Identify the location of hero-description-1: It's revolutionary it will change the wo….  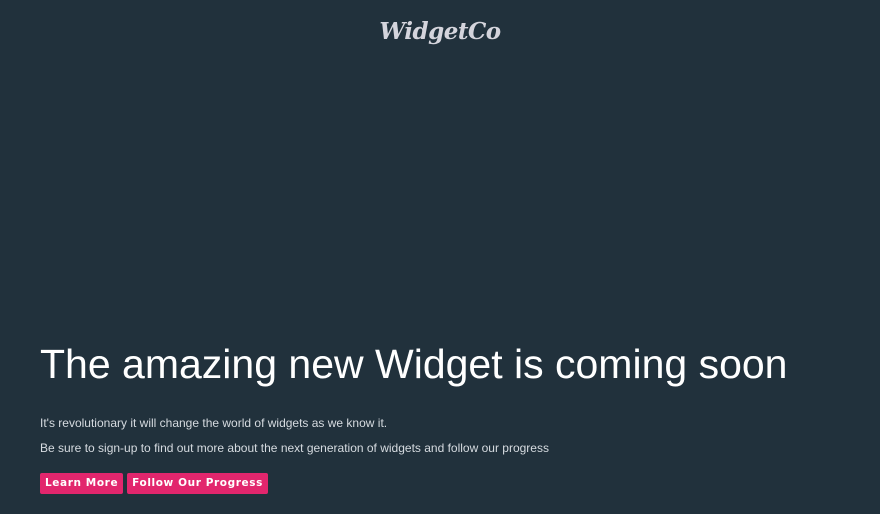
(214, 423).